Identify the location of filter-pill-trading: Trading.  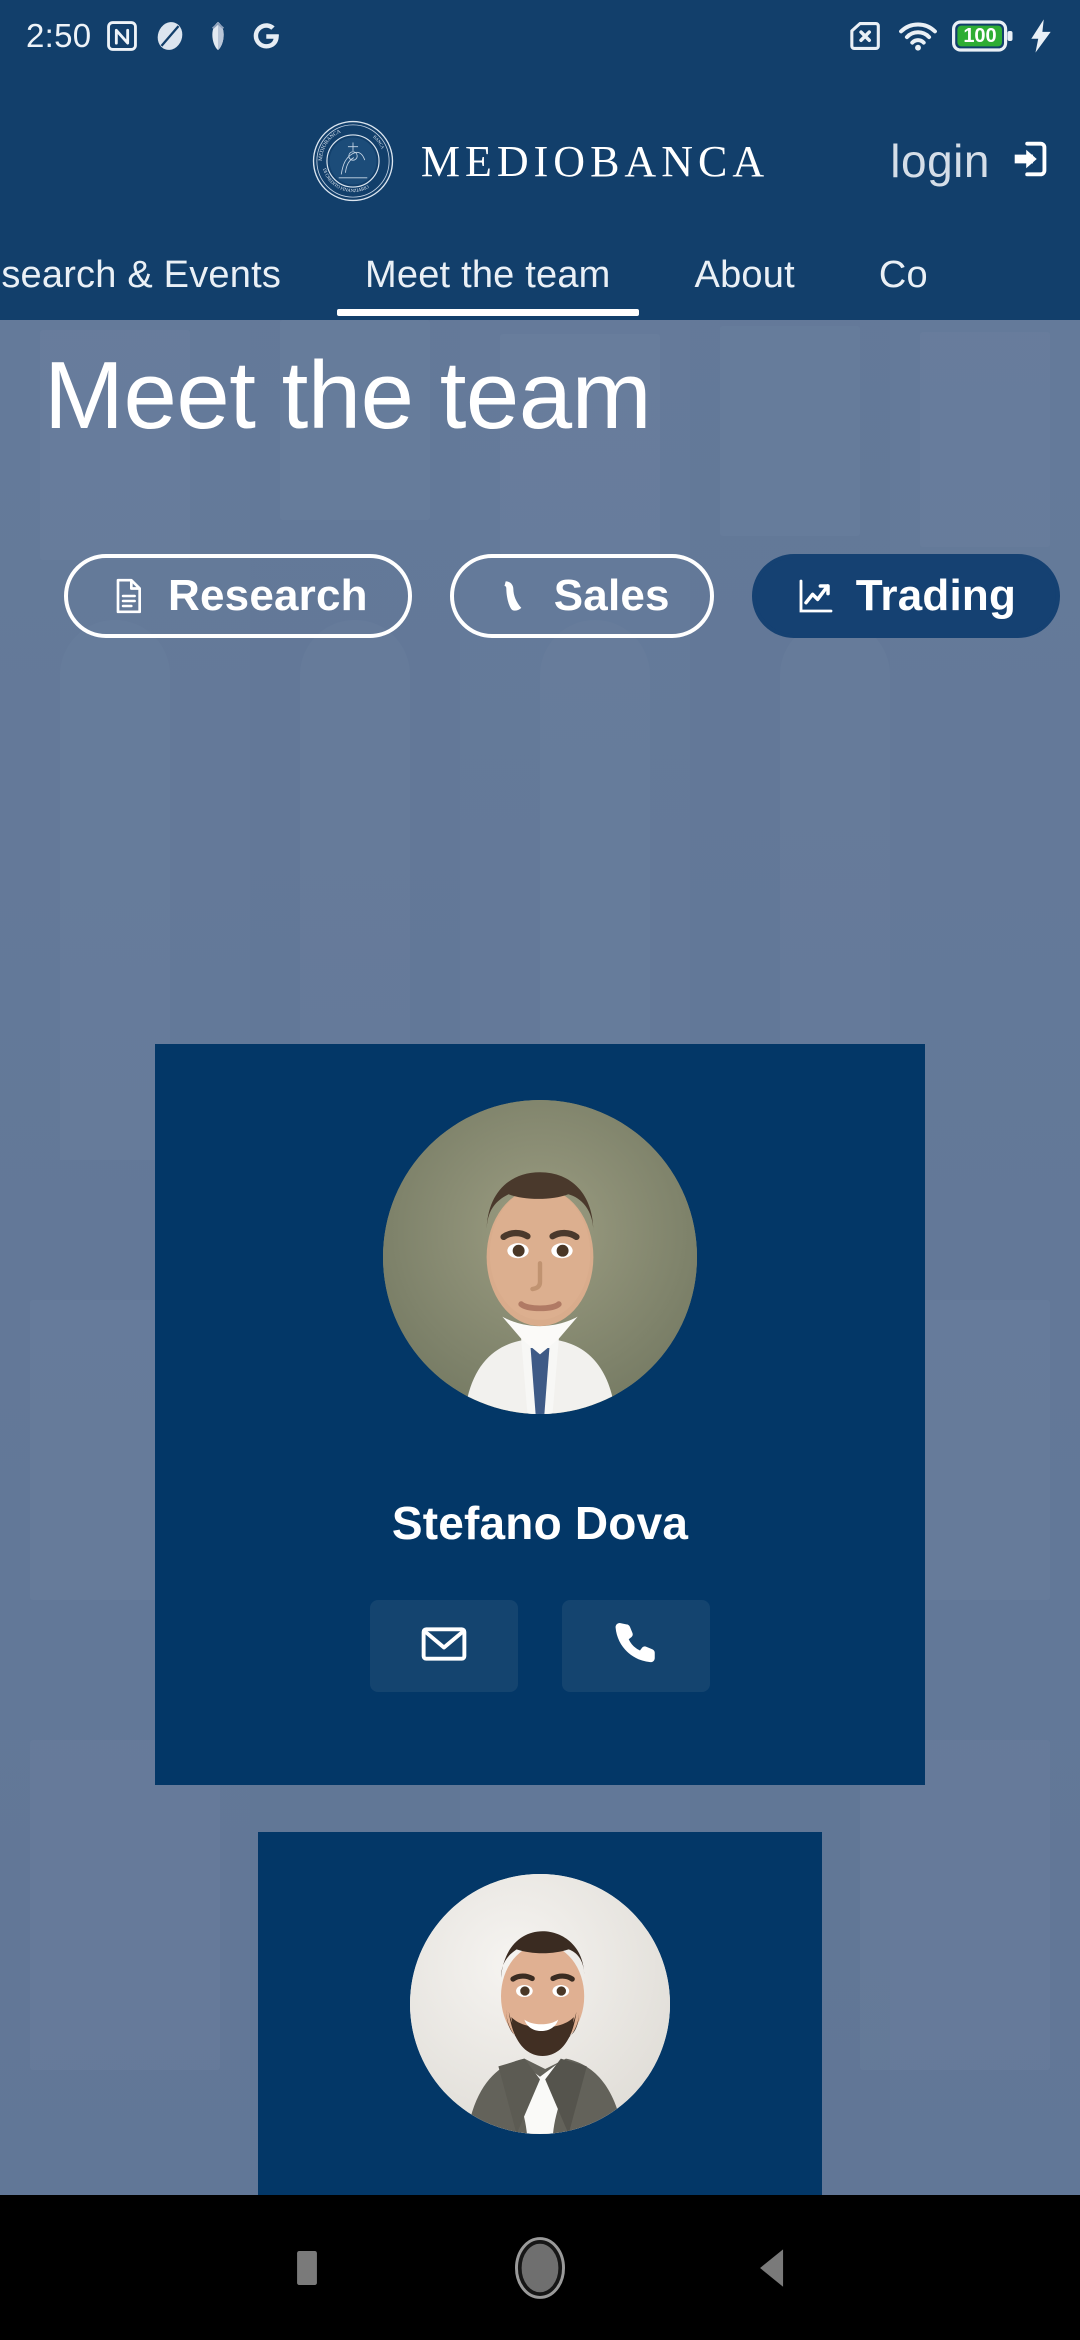
(906, 596).